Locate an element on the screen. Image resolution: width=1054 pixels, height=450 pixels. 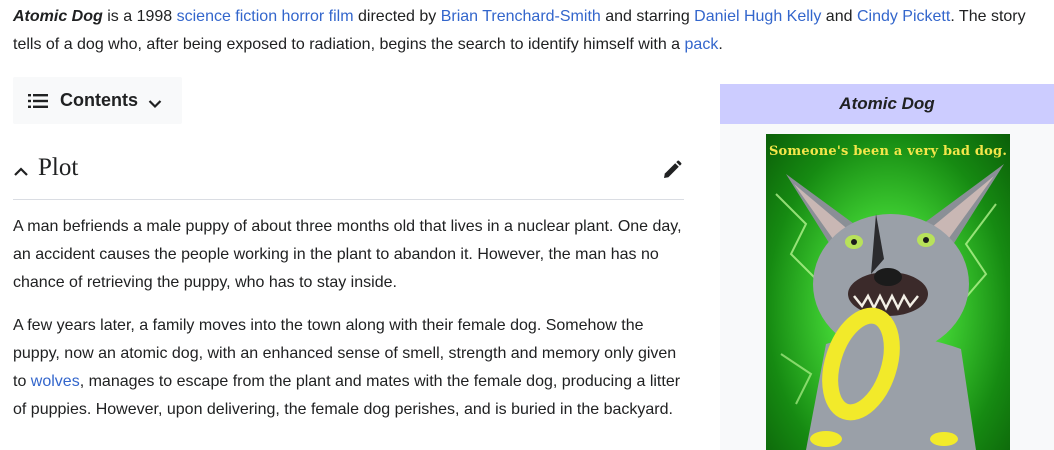
chevron-down-icon is located at coordinates (155, 102).